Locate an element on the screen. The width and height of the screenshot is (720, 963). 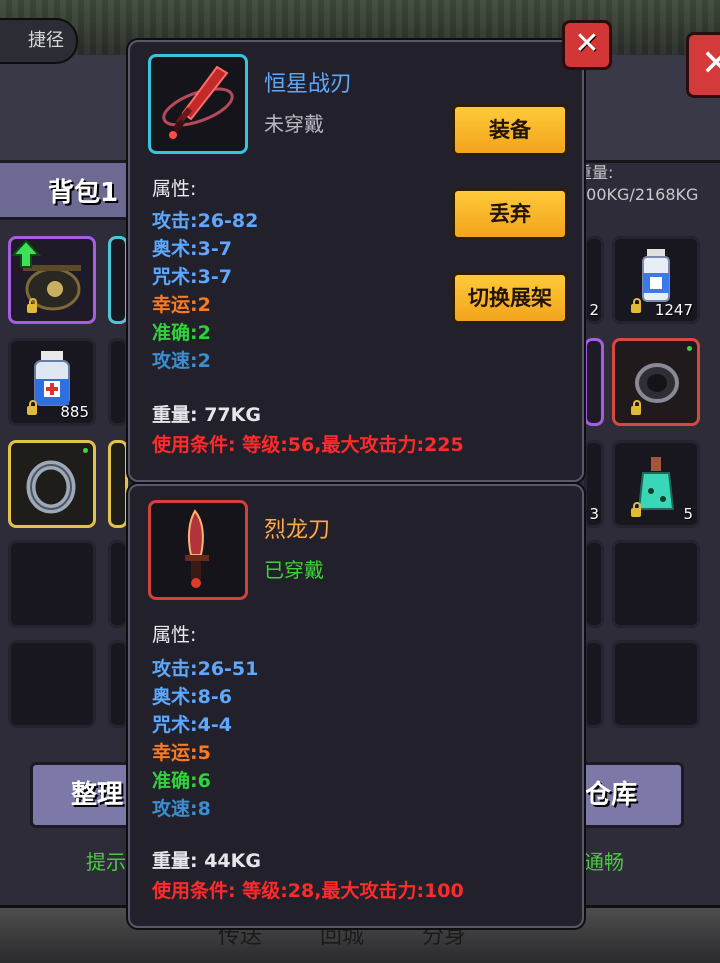
item-status: 未穿戴 is located at coordinates (294, 124).